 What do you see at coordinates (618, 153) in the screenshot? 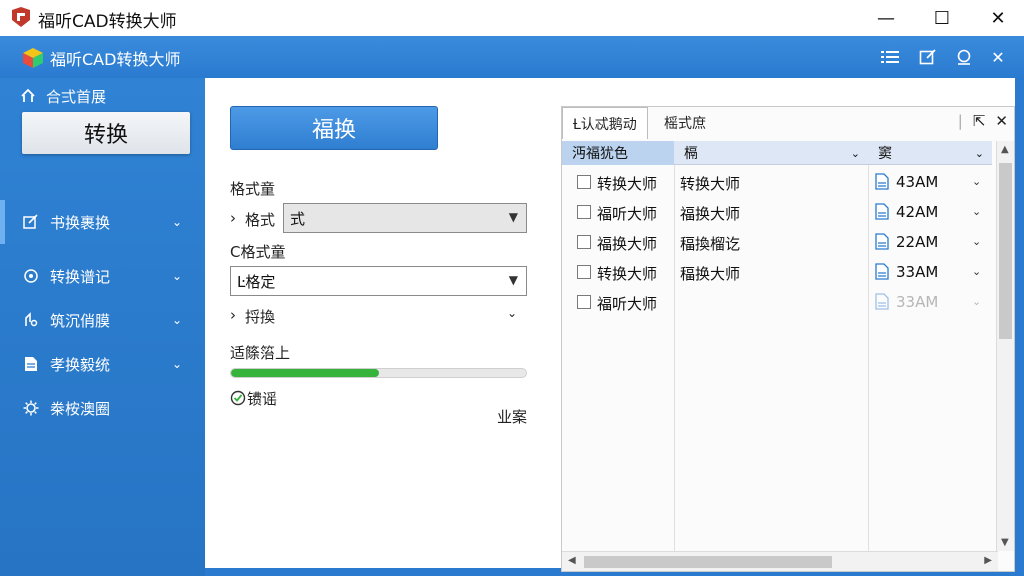
I see `column-header: 沔福犹色` at bounding box center [618, 153].